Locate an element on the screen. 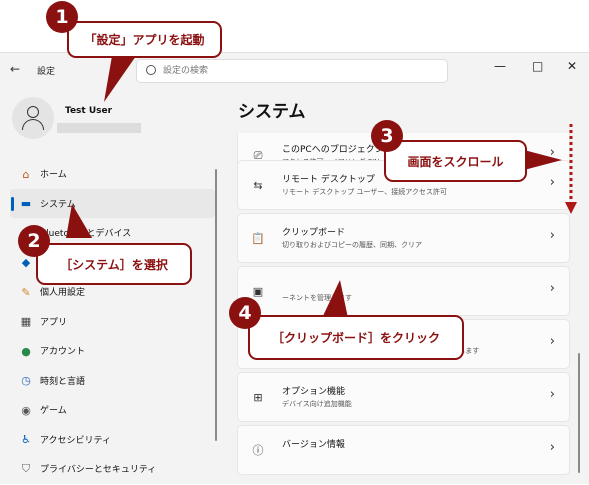  accessibility-icon: ♿ is located at coordinates (26, 439).